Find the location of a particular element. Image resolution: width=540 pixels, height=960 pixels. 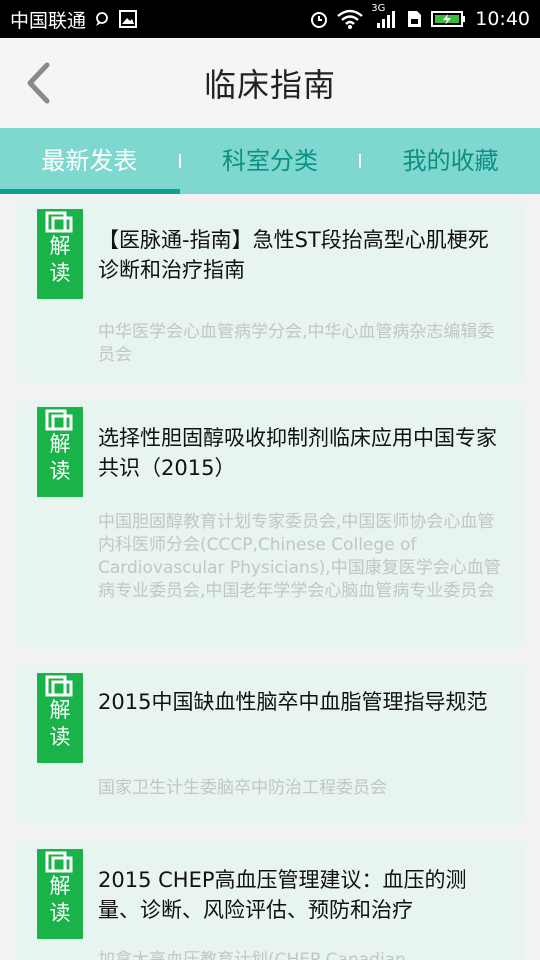

chevron-left-icon is located at coordinates (38, 83).